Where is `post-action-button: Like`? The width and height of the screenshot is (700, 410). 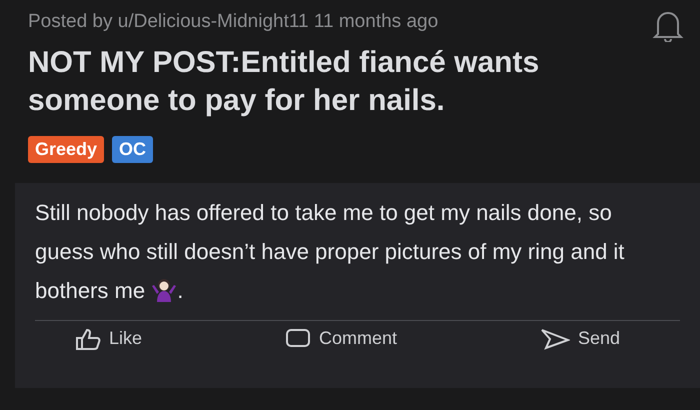
post-action-button: Like is located at coordinates (108, 338).